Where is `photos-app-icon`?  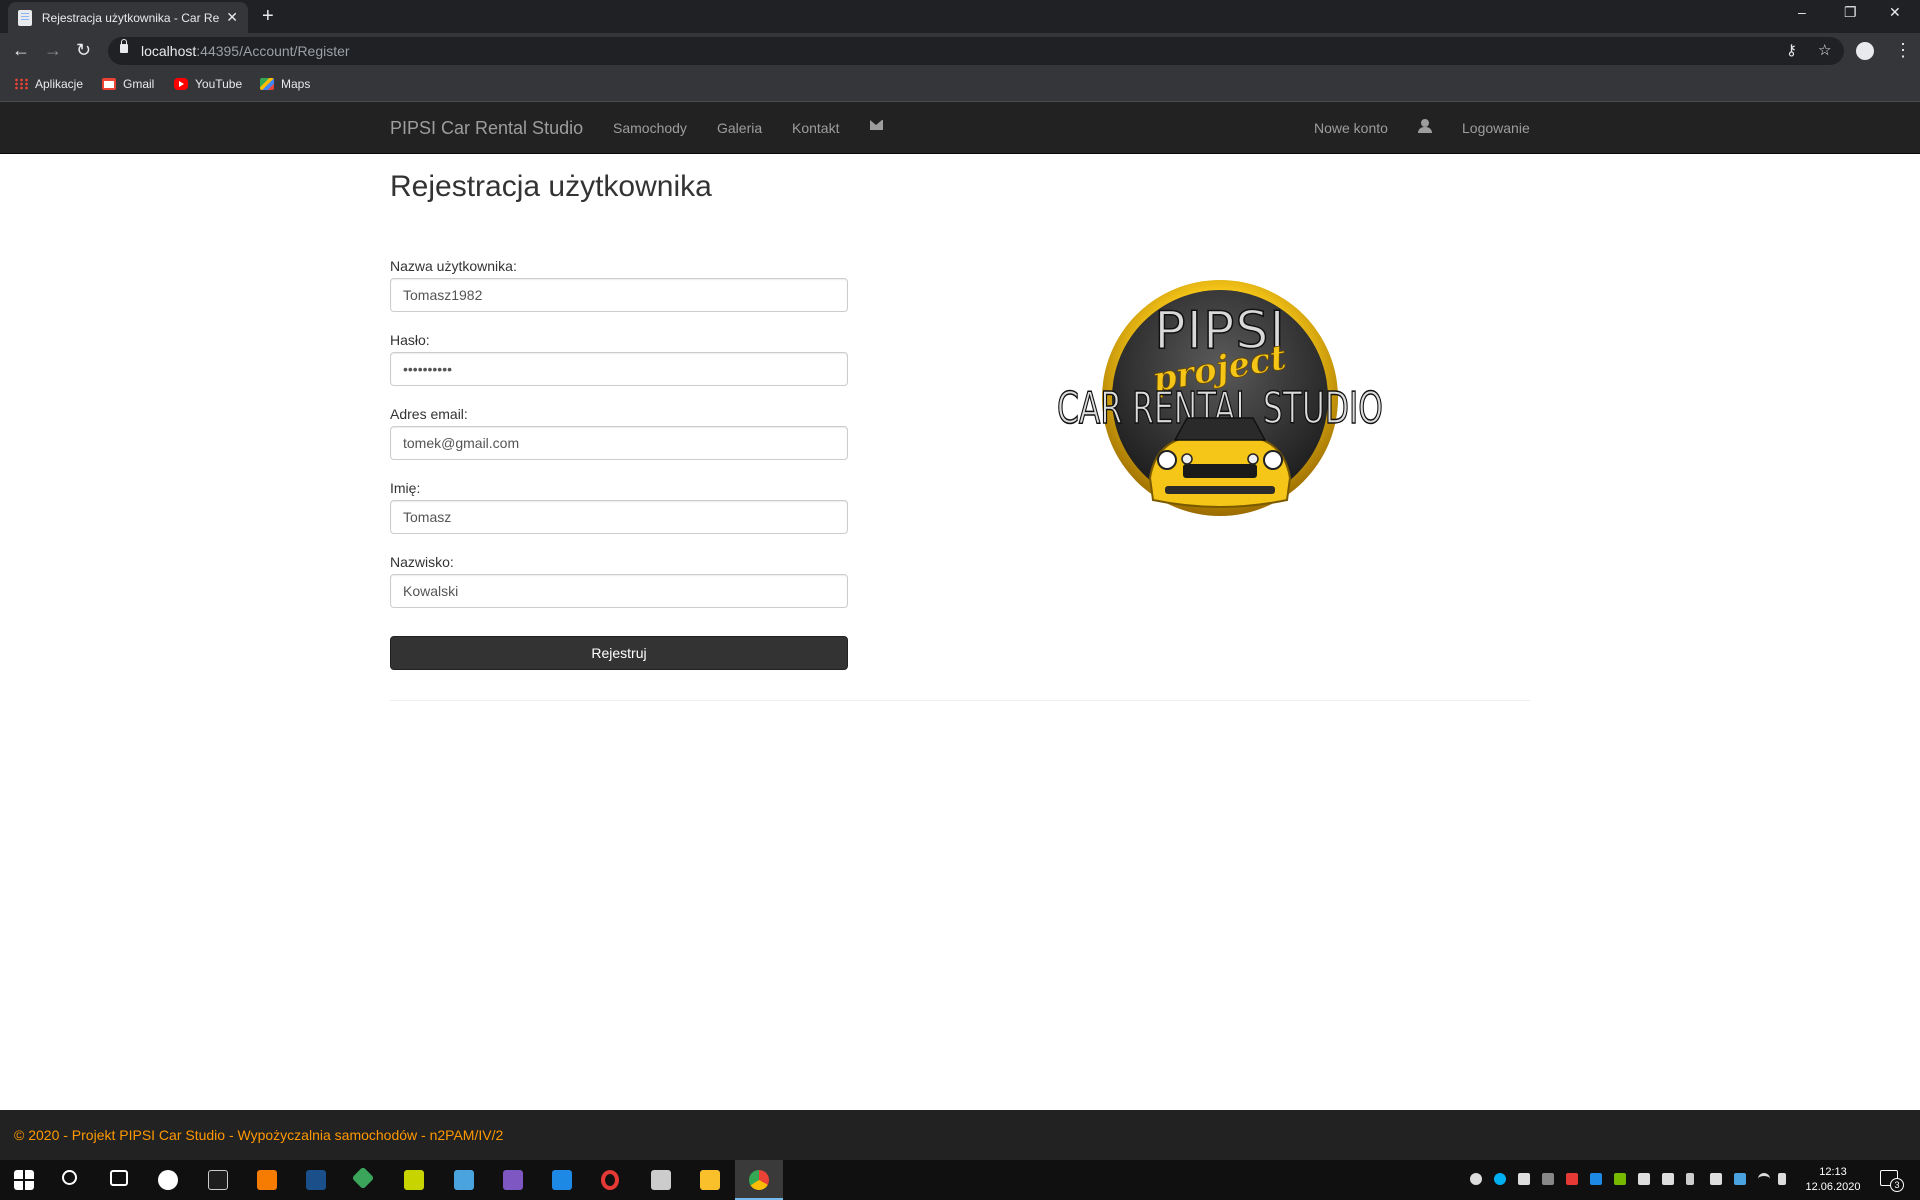
photos-app-icon is located at coordinates (168, 1180).